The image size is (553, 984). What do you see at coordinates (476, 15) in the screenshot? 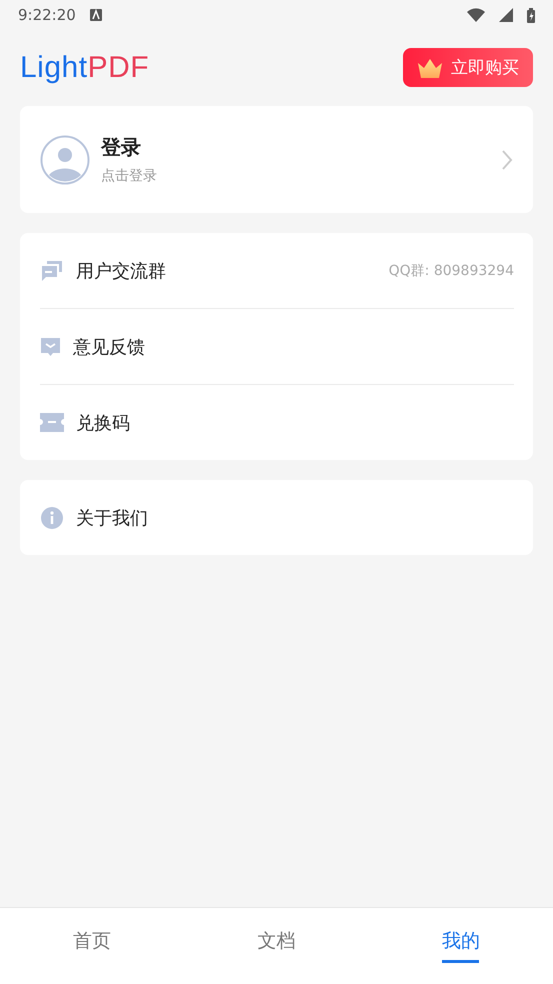
I see `wifi-icon` at bounding box center [476, 15].